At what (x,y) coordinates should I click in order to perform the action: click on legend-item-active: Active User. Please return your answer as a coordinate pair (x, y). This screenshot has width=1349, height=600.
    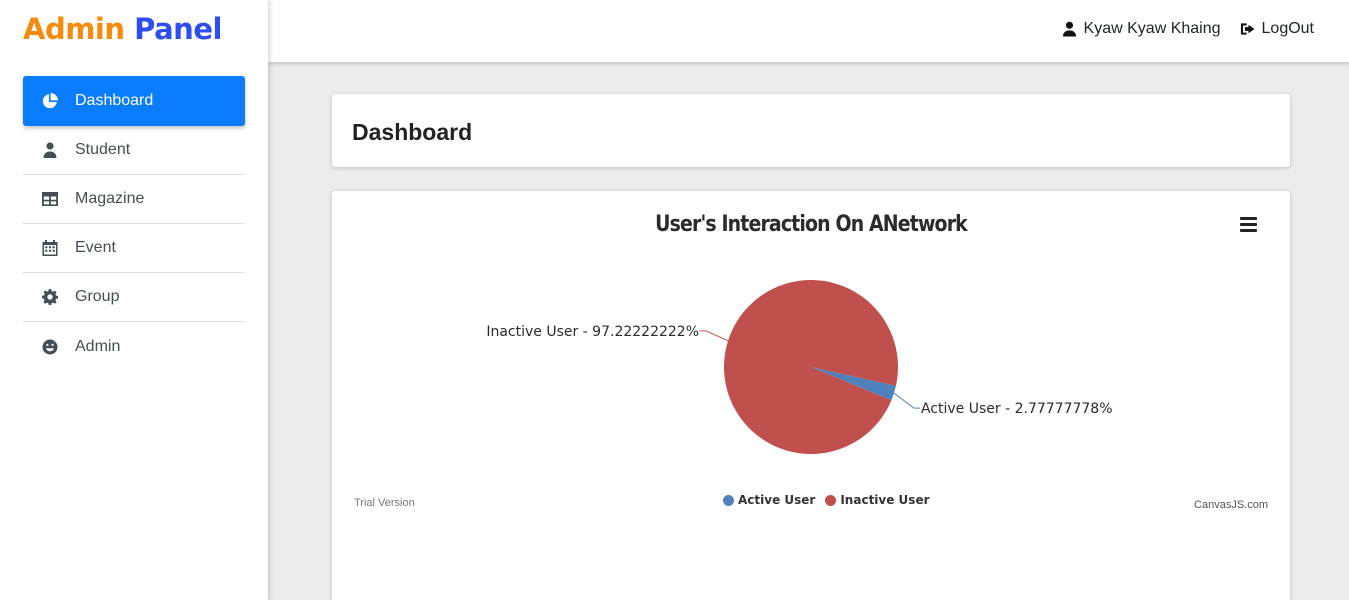
    Looking at the image, I should click on (769, 500).